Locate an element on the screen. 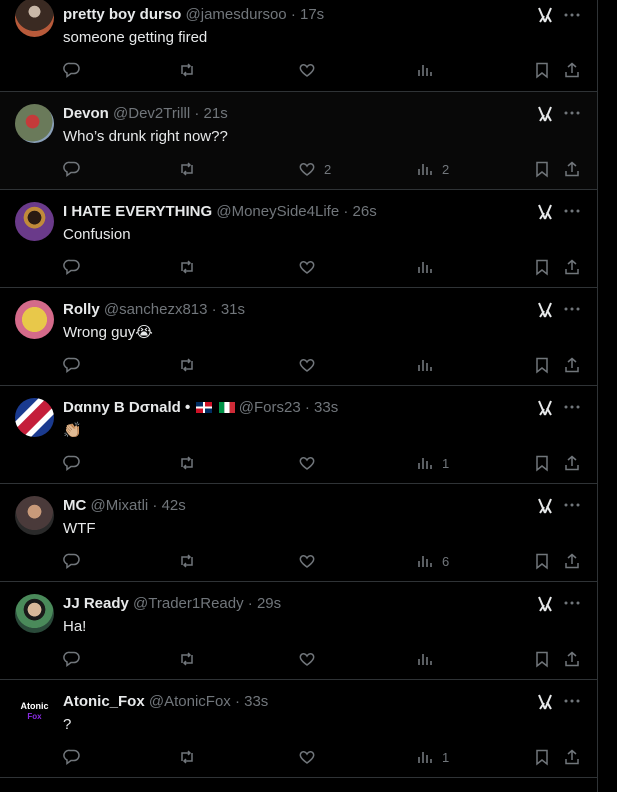 The image size is (617, 792). author-name: I HATE EVERYTHING is located at coordinates (137, 211).